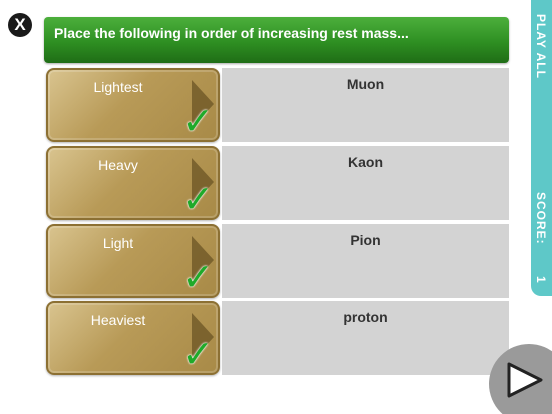 The image size is (552, 414). Describe the element at coordinates (365, 105) in the screenshot. I see `answer-slot: Muon` at that location.